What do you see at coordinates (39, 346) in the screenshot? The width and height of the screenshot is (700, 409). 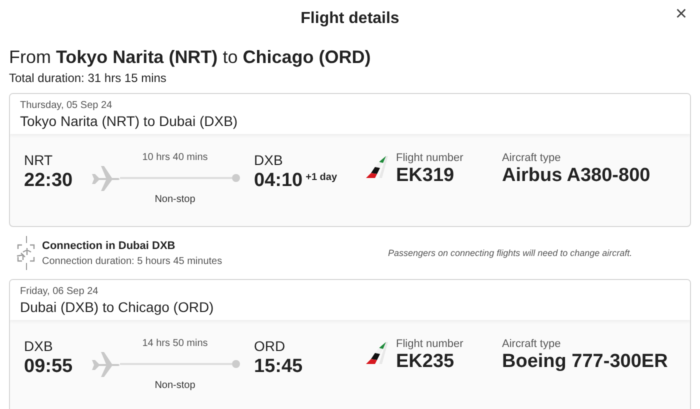 I see `departure-code: DXB` at bounding box center [39, 346].